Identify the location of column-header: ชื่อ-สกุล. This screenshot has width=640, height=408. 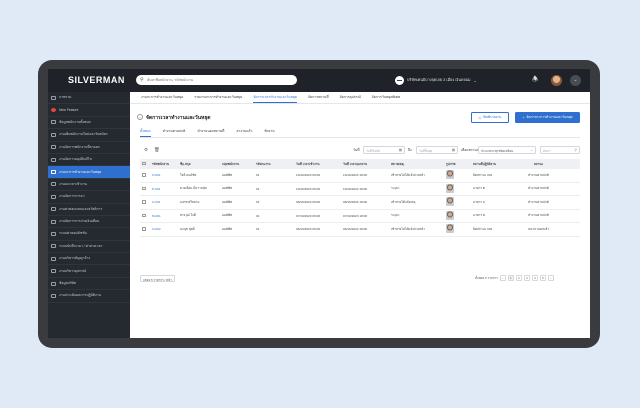
(199, 164).